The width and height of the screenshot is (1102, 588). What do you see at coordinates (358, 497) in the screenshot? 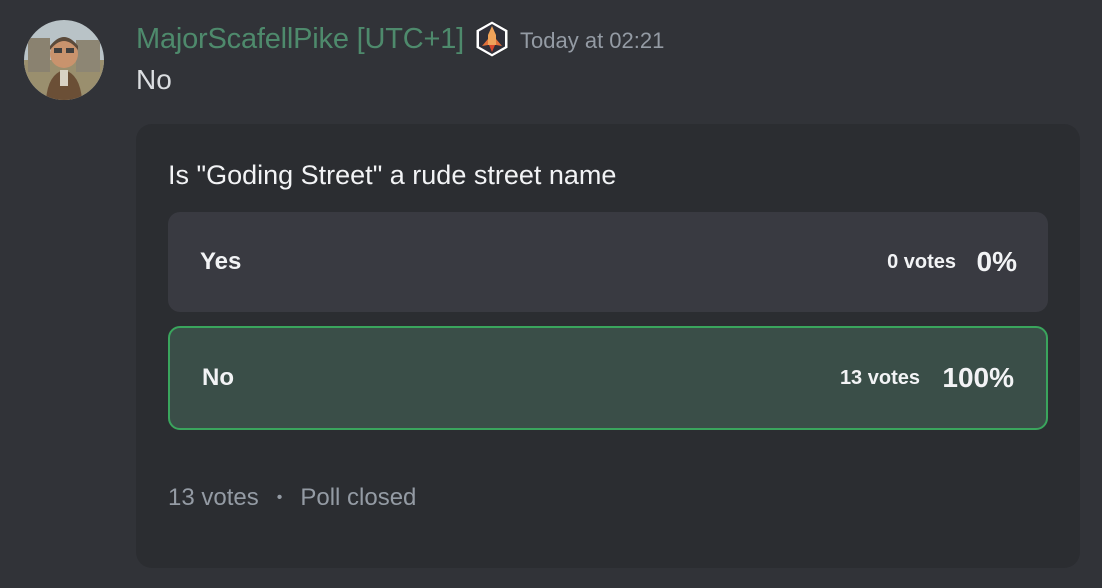
I see `poll-status: Poll closed` at bounding box center [358, 497].